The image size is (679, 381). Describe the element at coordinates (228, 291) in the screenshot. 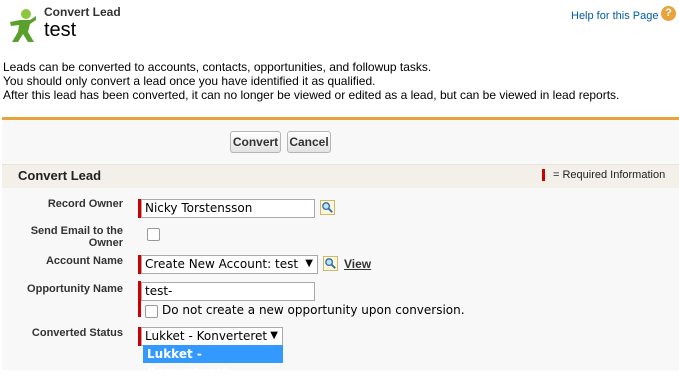

I see `opportunity-name-input: test-` at that location.